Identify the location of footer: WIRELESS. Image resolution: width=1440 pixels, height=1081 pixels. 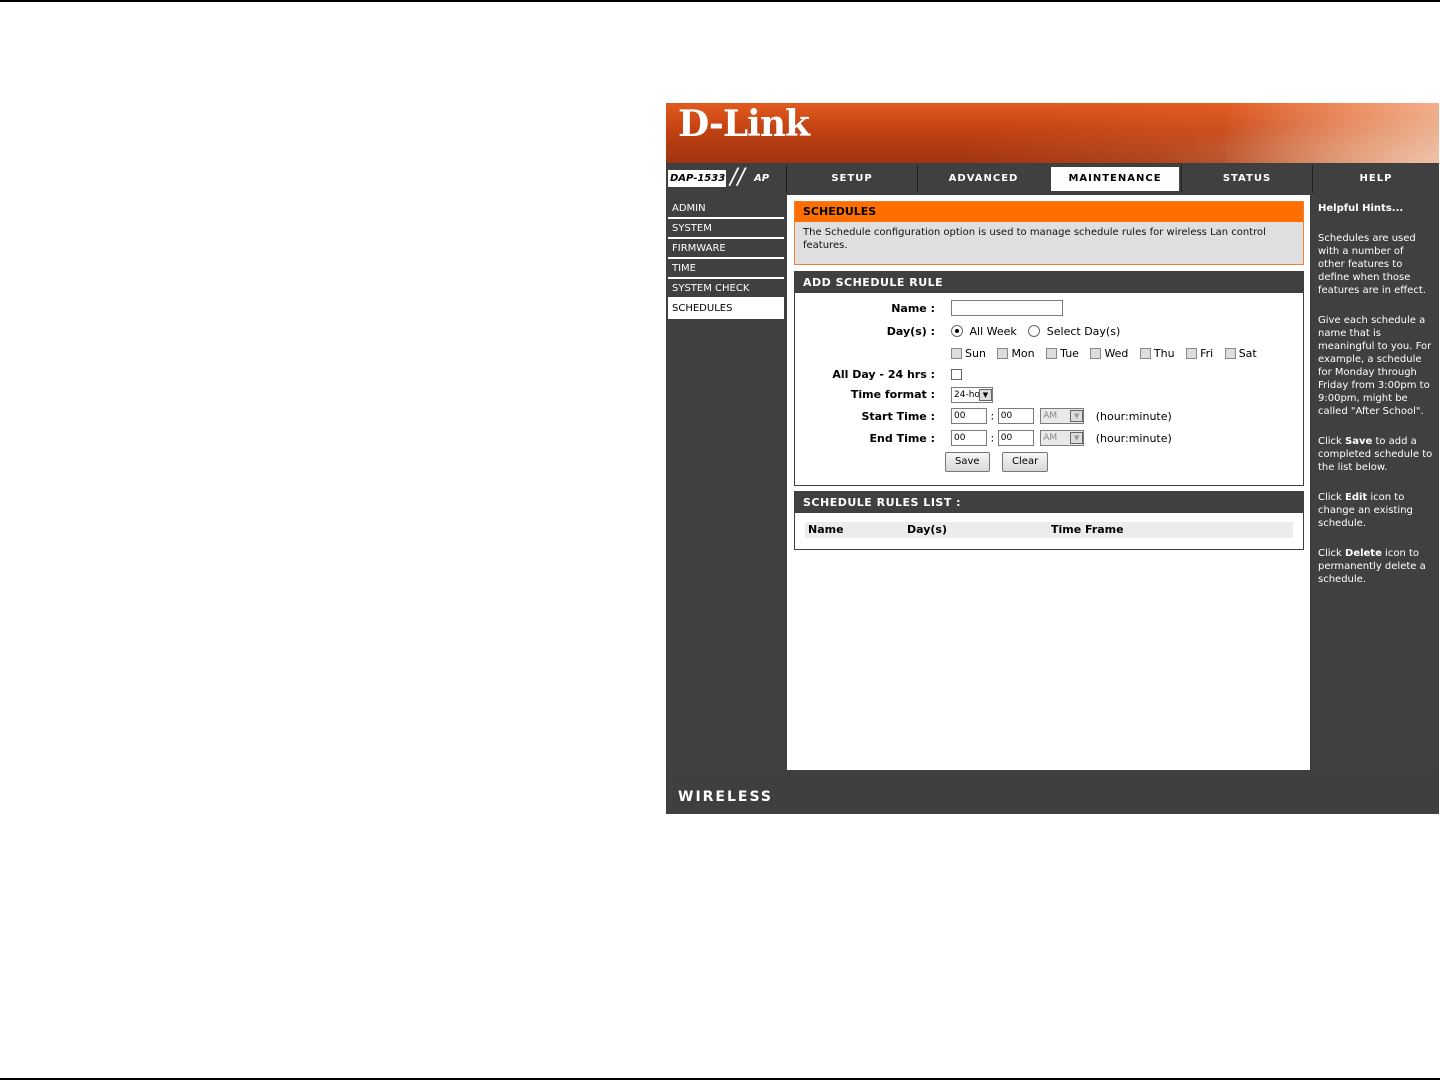
(1052, 792).